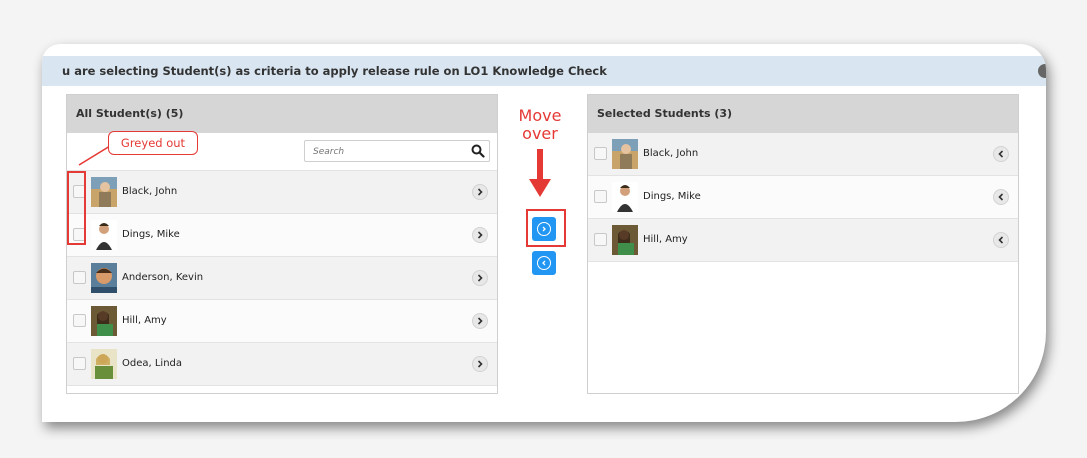 The height and width of the screenshot is (458, 1087). I want to click on down-arrow-annotation, so click(540, 173).